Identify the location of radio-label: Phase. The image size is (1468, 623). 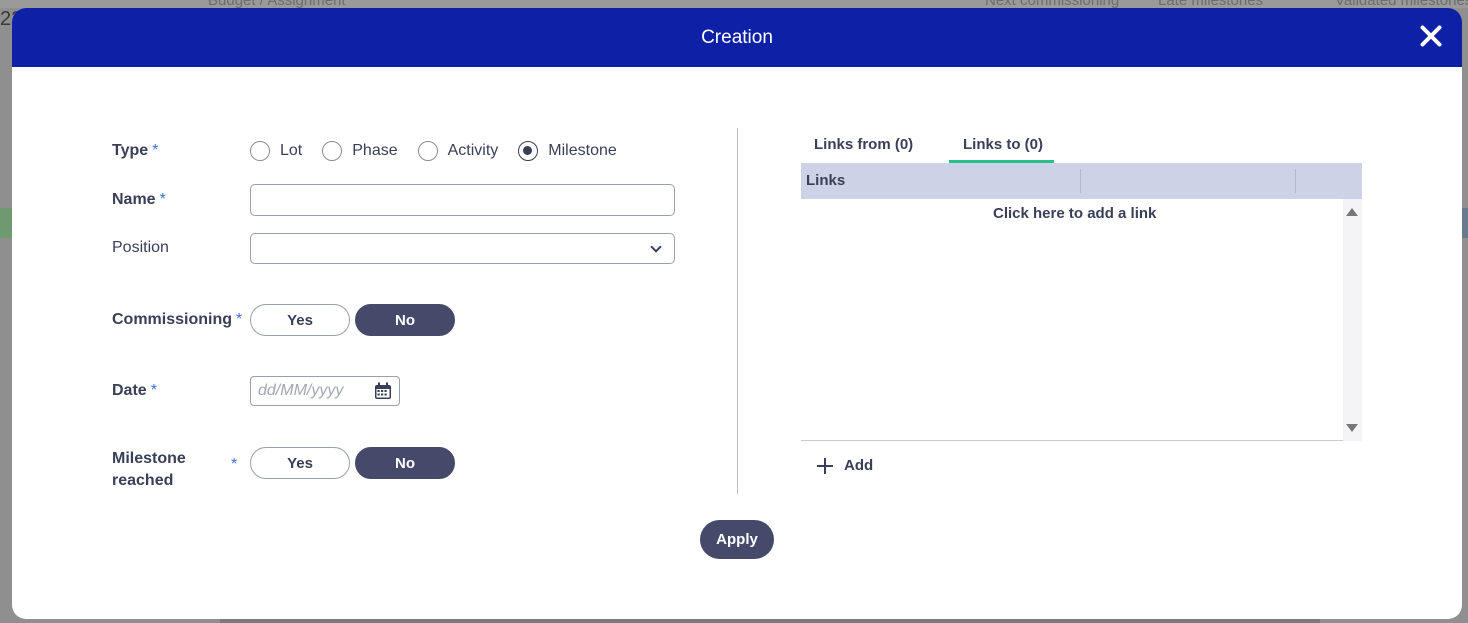
(375, 150).